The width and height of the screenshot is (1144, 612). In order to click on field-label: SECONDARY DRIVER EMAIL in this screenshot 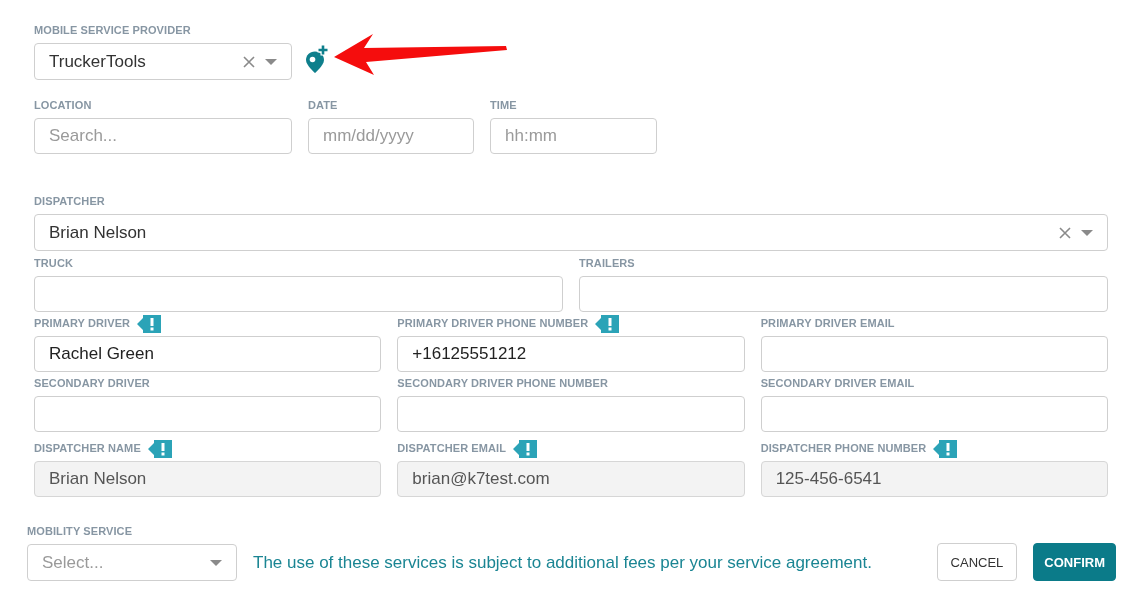, I will do `click(837, 383)`.